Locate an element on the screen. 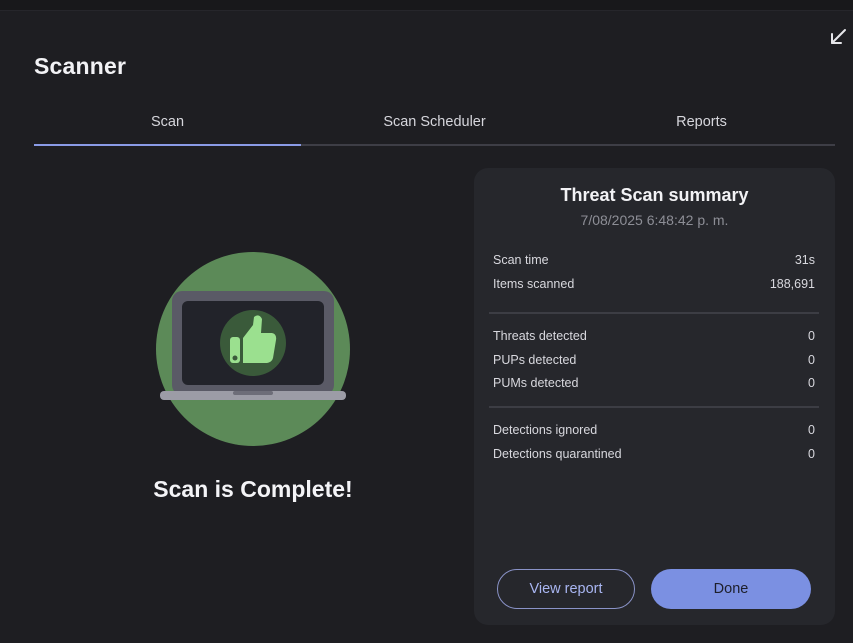 This screenshot has width=853, height=643. stat-label: Items scanned is located at coordinates (534, 283).